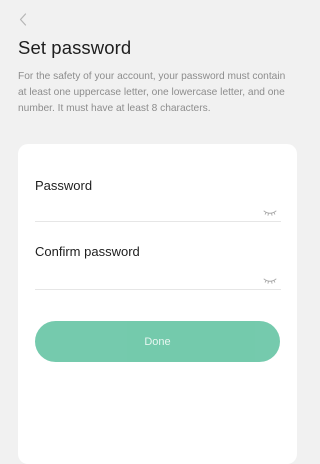 This screenshot has height=464, width=320. Describe the element at coordinates (158, 212) in the screenshot. I see `password-input` at that location.